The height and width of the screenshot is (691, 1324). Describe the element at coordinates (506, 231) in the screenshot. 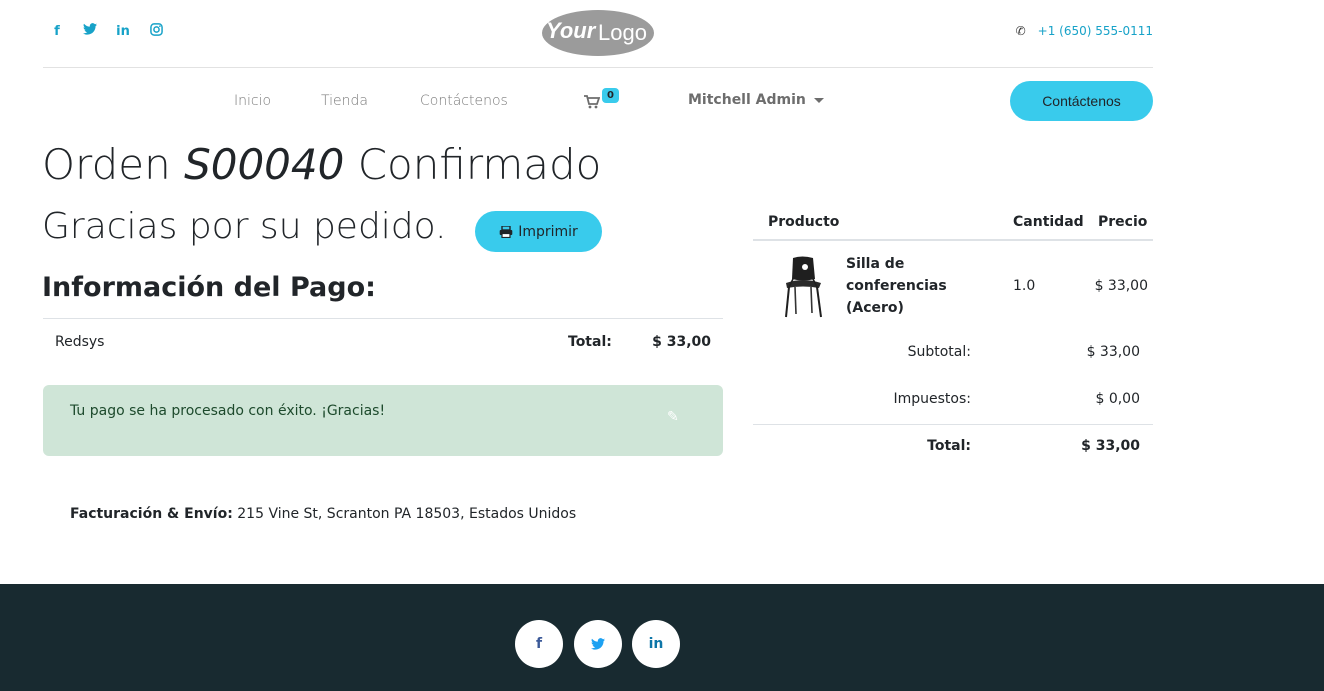

I see `printer-icon` at that location.